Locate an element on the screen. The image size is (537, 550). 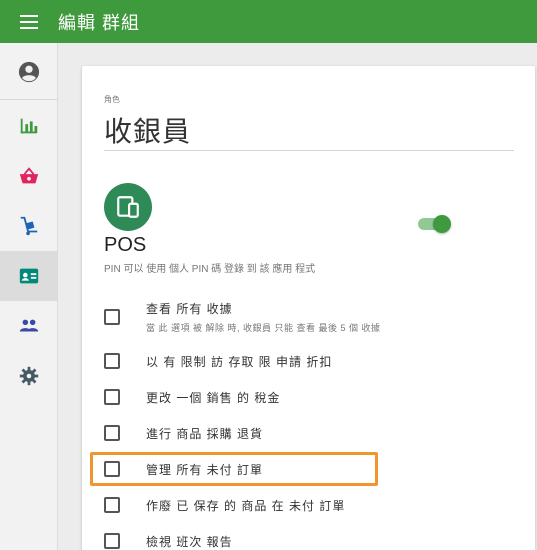
permission-item: 作廢 已 保存 的 商品 在 未付 訂單 is located at coordinates (304, 505).